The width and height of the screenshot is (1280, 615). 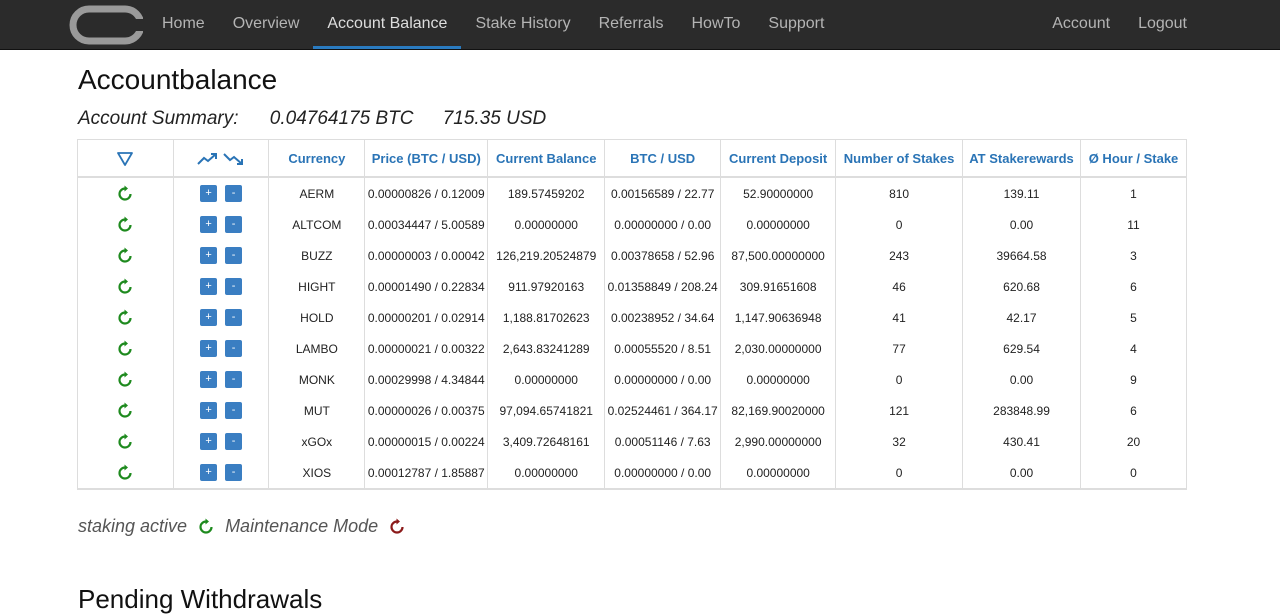 I want to click on btc-usd-cell: 0.00378658 / 52.96, so click(x=663, y=255).